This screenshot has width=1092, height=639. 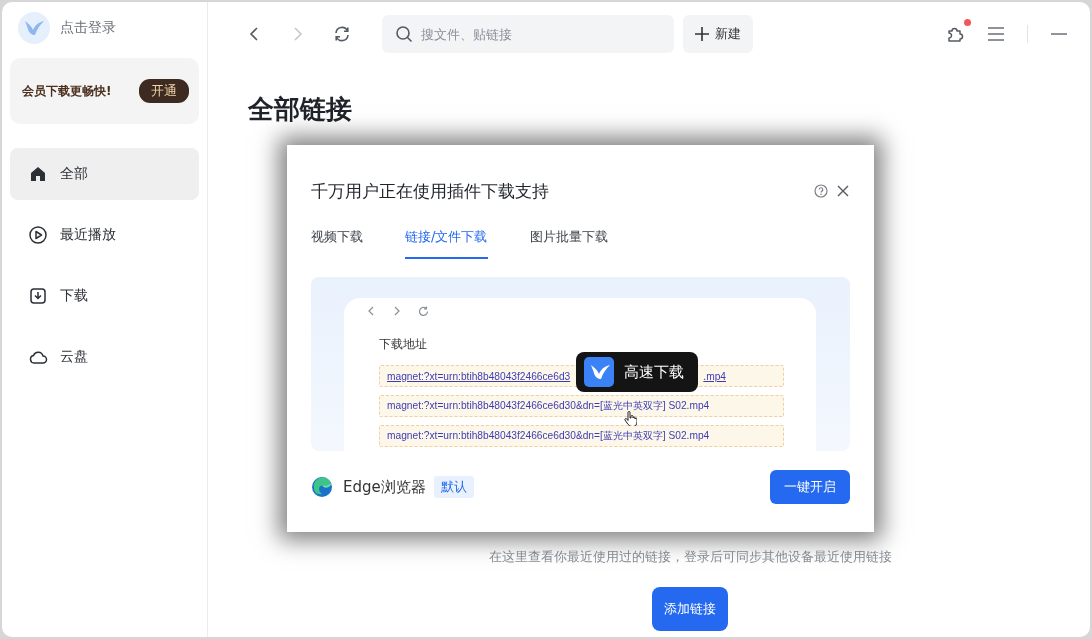 I want to click on close-icon, so click(x=843, y=191).